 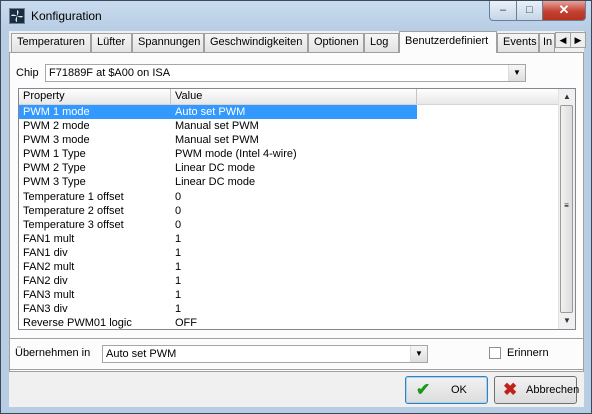 I want to click on table-row: PWM 1 mode Auto set PWM, so click(x=218, y=112).